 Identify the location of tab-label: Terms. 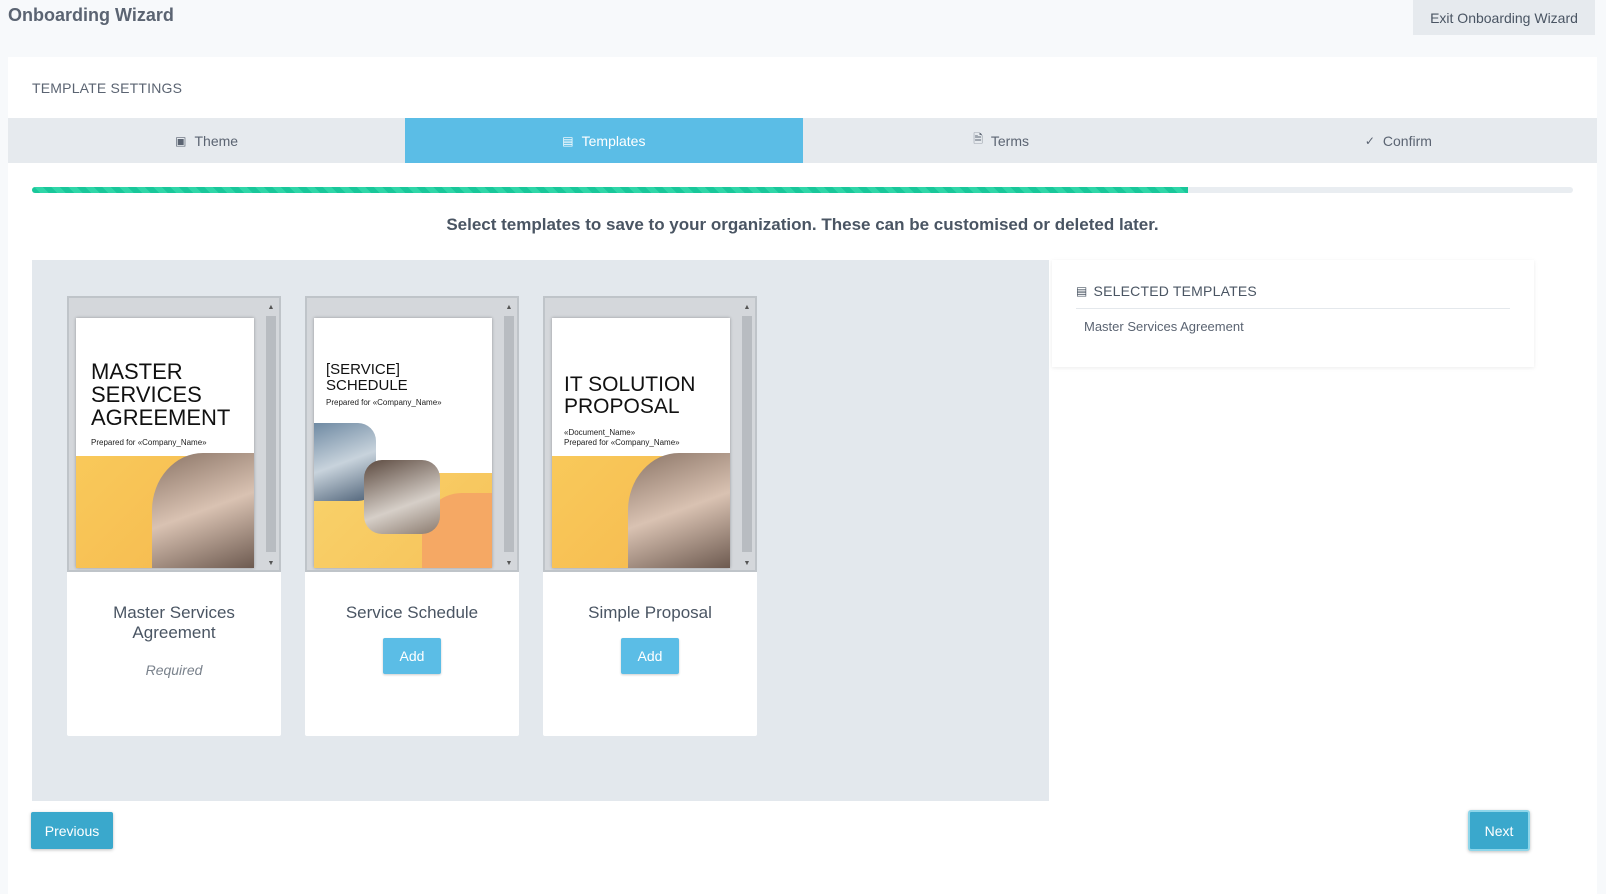
(1010, 140).